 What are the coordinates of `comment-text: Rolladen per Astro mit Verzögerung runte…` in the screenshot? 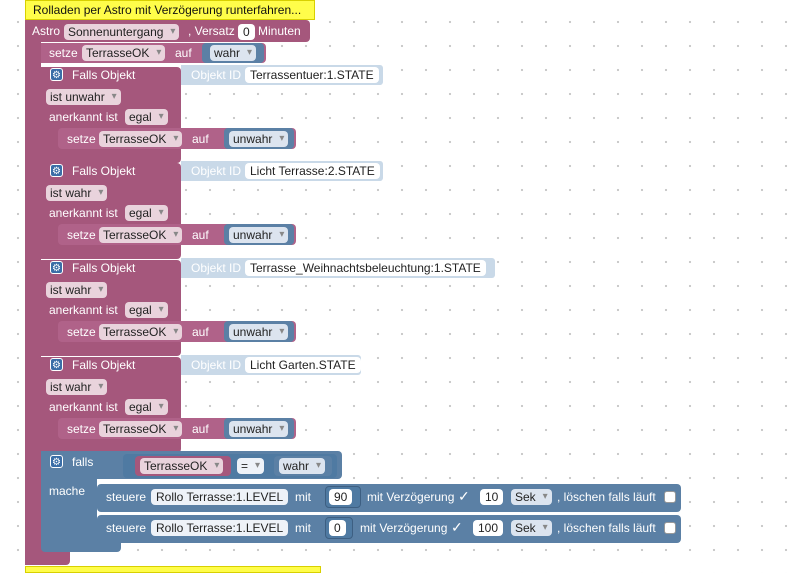 It's located at (167, 10).